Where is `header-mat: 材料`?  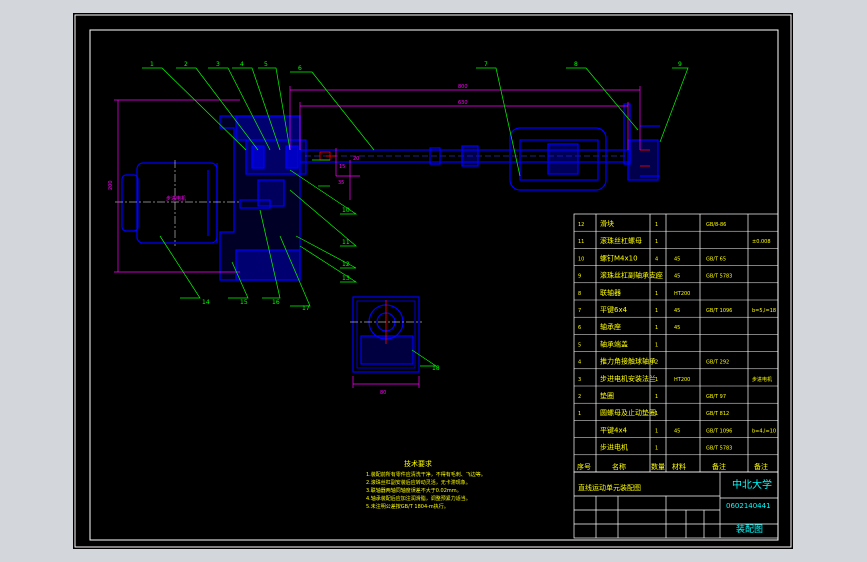 header-mat: 材料 is located at coordinates (679, 466).